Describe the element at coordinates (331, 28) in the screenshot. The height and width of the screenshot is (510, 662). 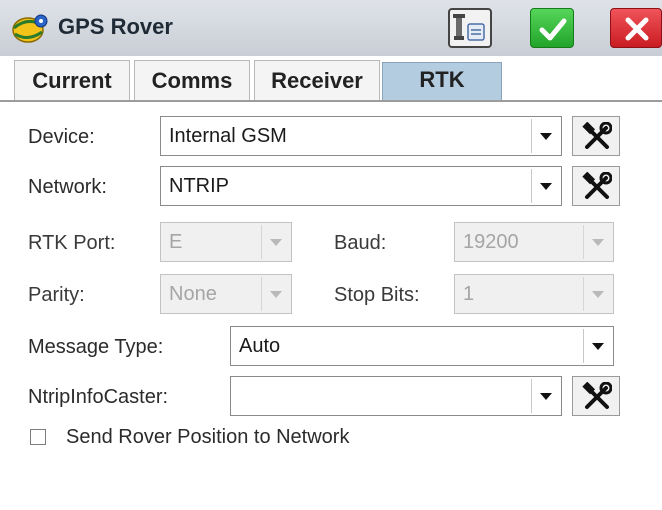
I see `title-bar: GPS Rover` at that location.